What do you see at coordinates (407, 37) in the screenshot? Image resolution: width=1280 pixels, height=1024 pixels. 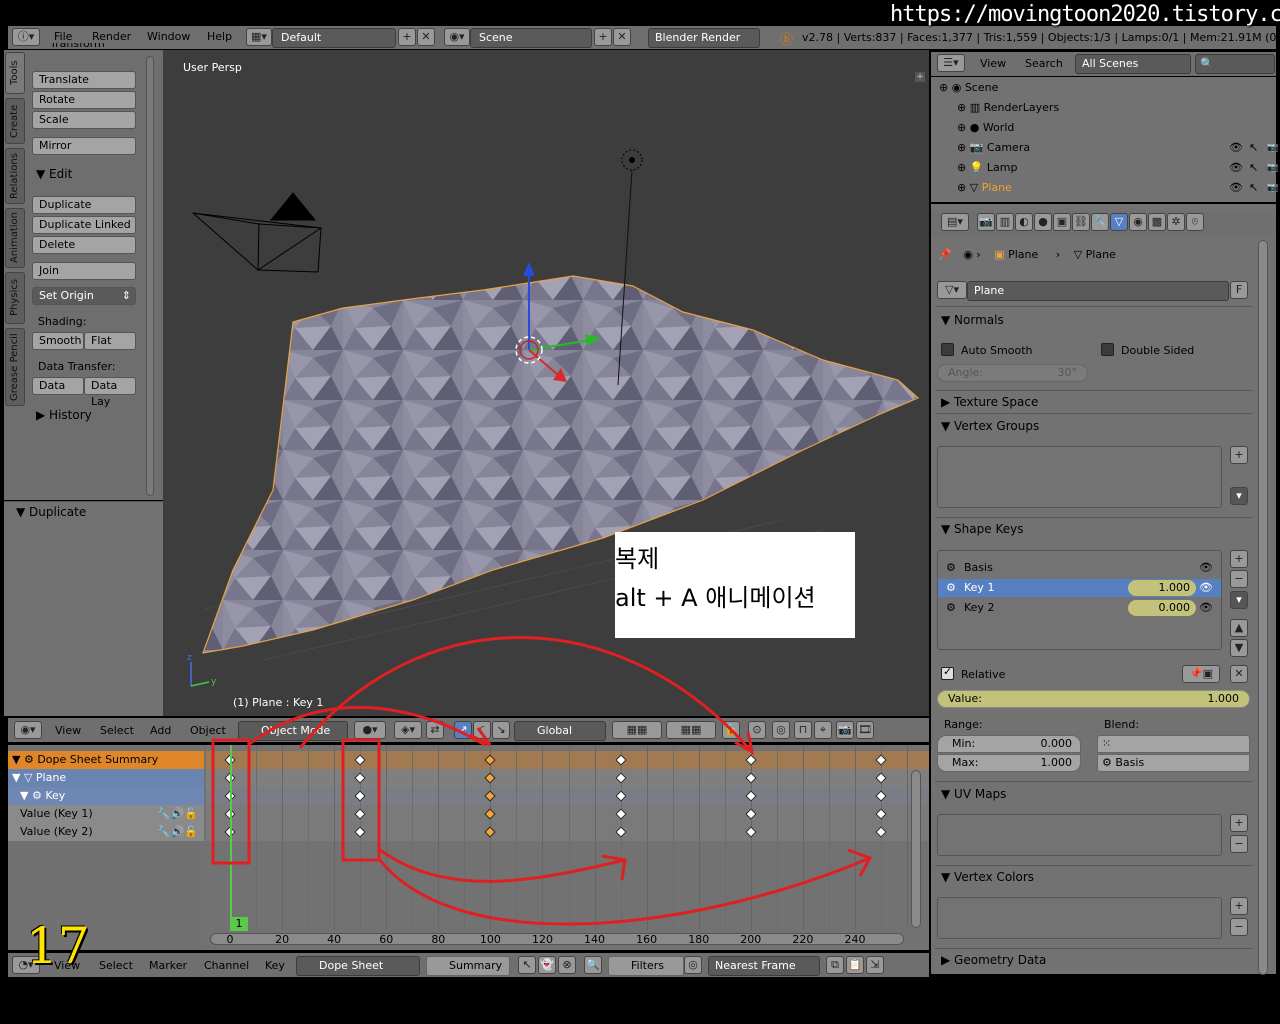 I see `add-layout-icon: +` at bounding box center [407, 37].